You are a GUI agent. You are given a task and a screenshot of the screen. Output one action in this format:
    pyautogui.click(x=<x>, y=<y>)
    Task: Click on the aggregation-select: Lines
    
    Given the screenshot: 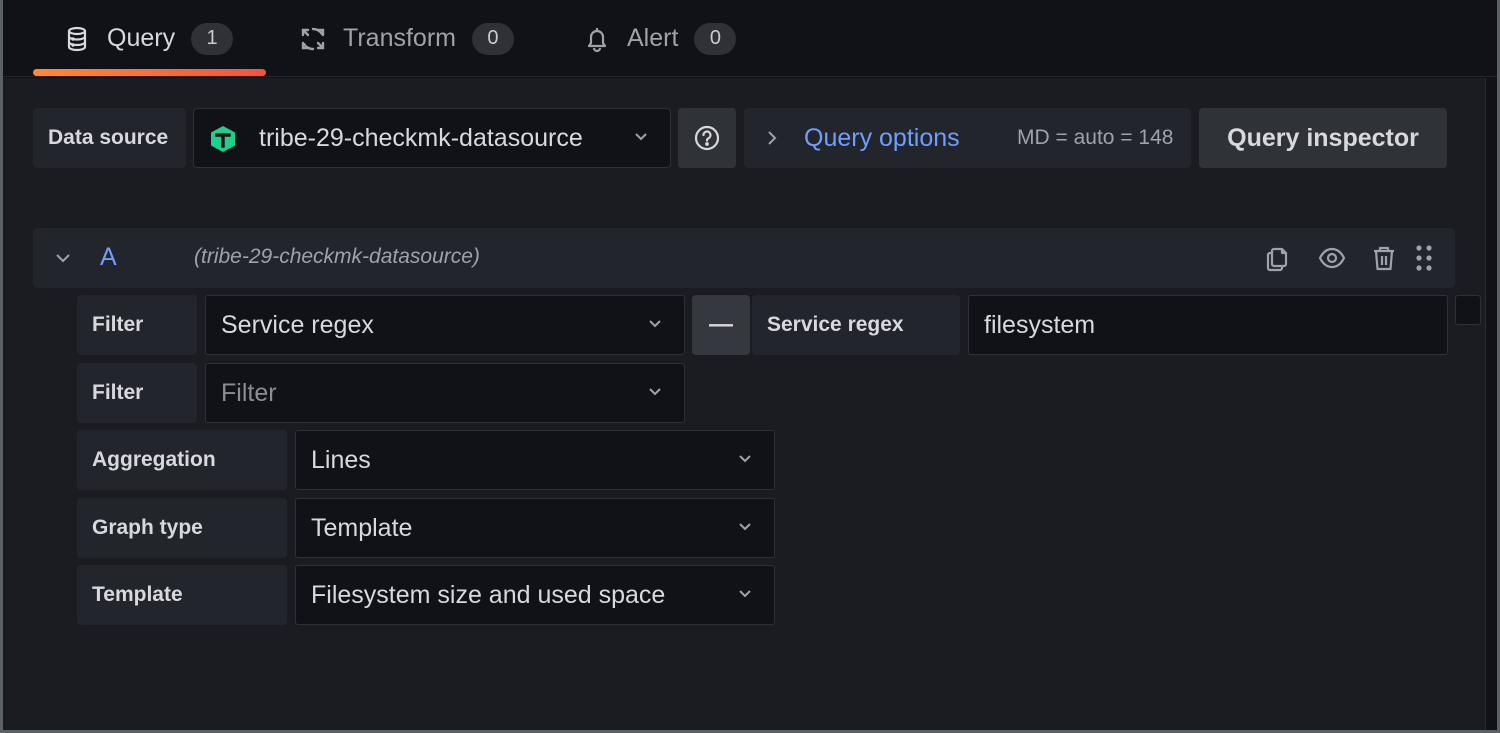 What is the action you would take?
    pyautogui.click(x=535, y=460)
    